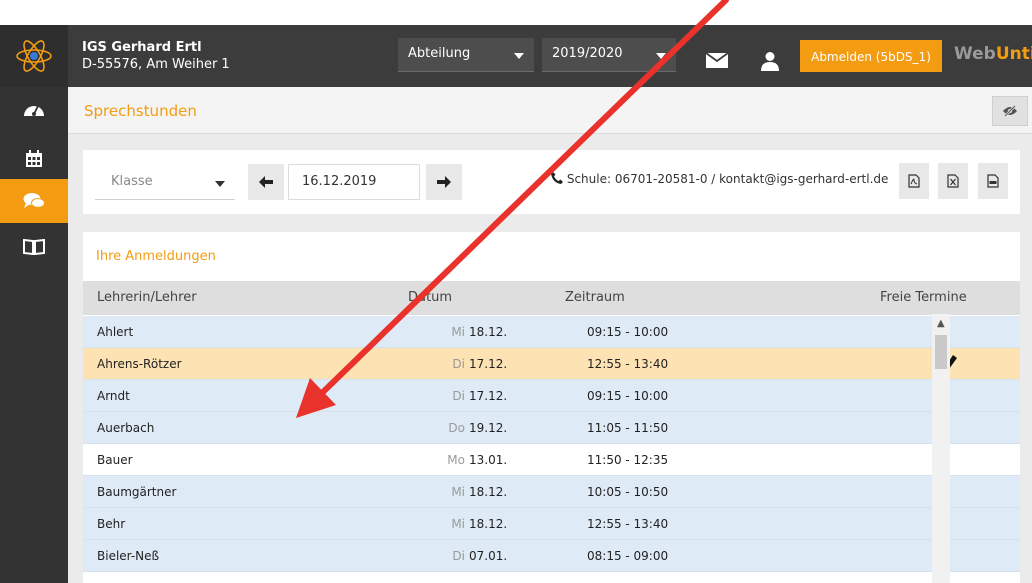  Describe the element at coordinates (551, 460) in the screenshot. I see `table-row: Bauer Mo 13.01. 11:50 - 12:35` at that location.